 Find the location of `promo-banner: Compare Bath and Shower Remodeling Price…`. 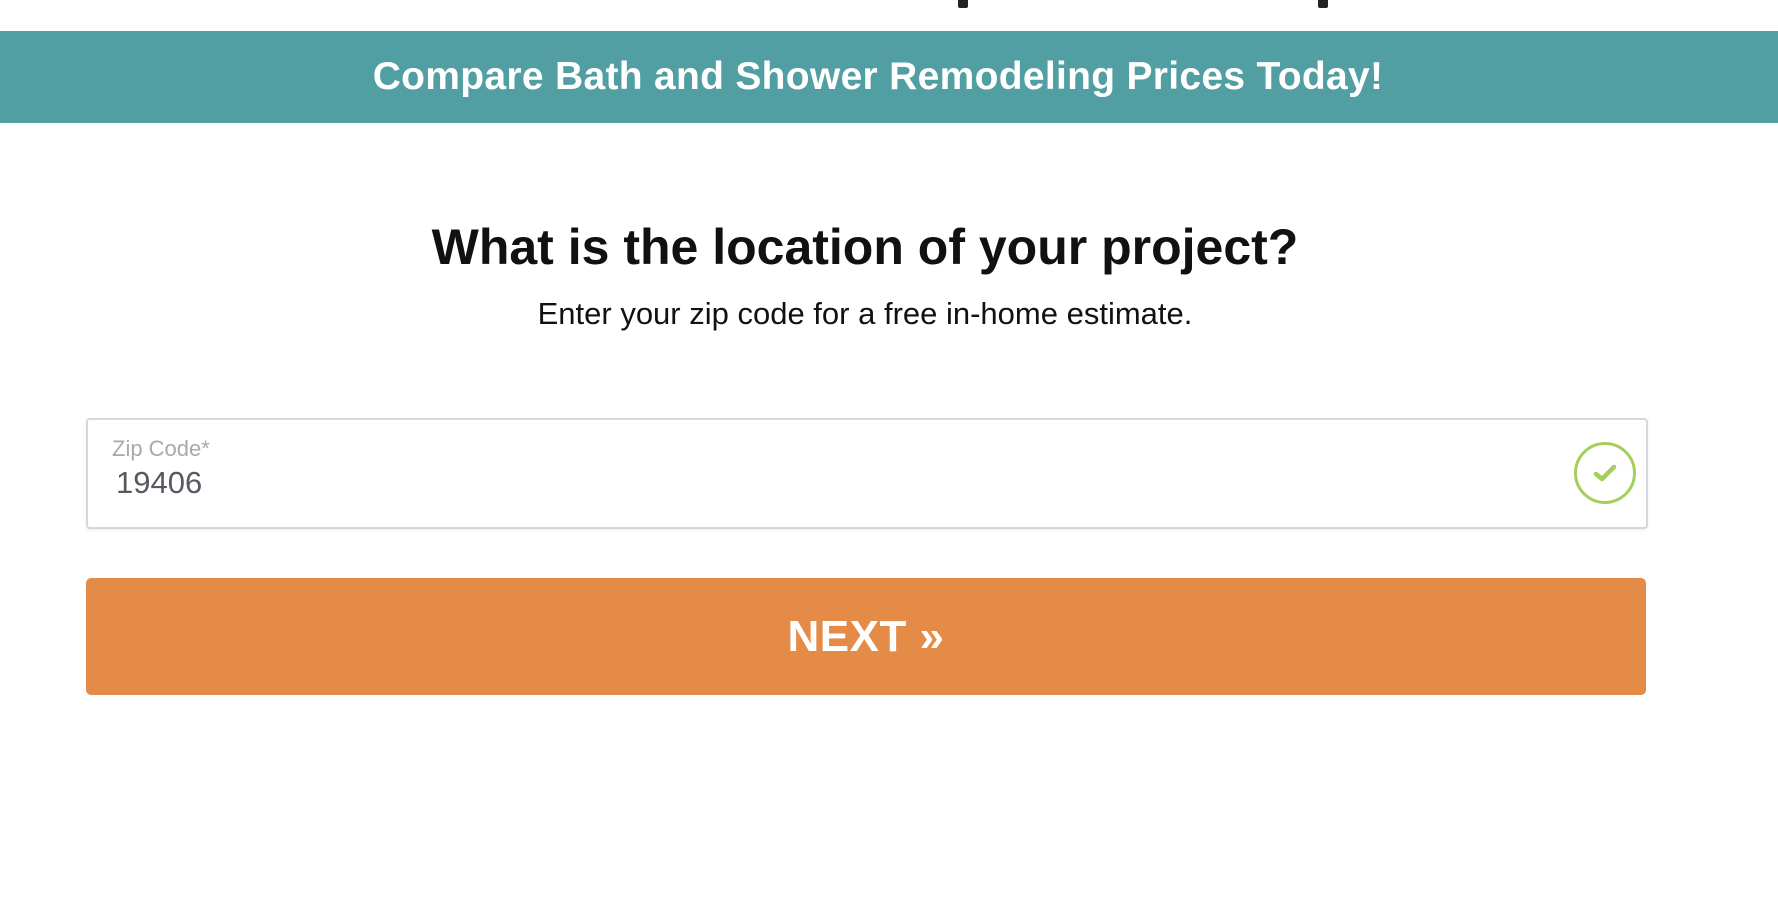

promo-banner: Compare Bath and Shower Remodeling Price… is located at coordinates (889, 77).